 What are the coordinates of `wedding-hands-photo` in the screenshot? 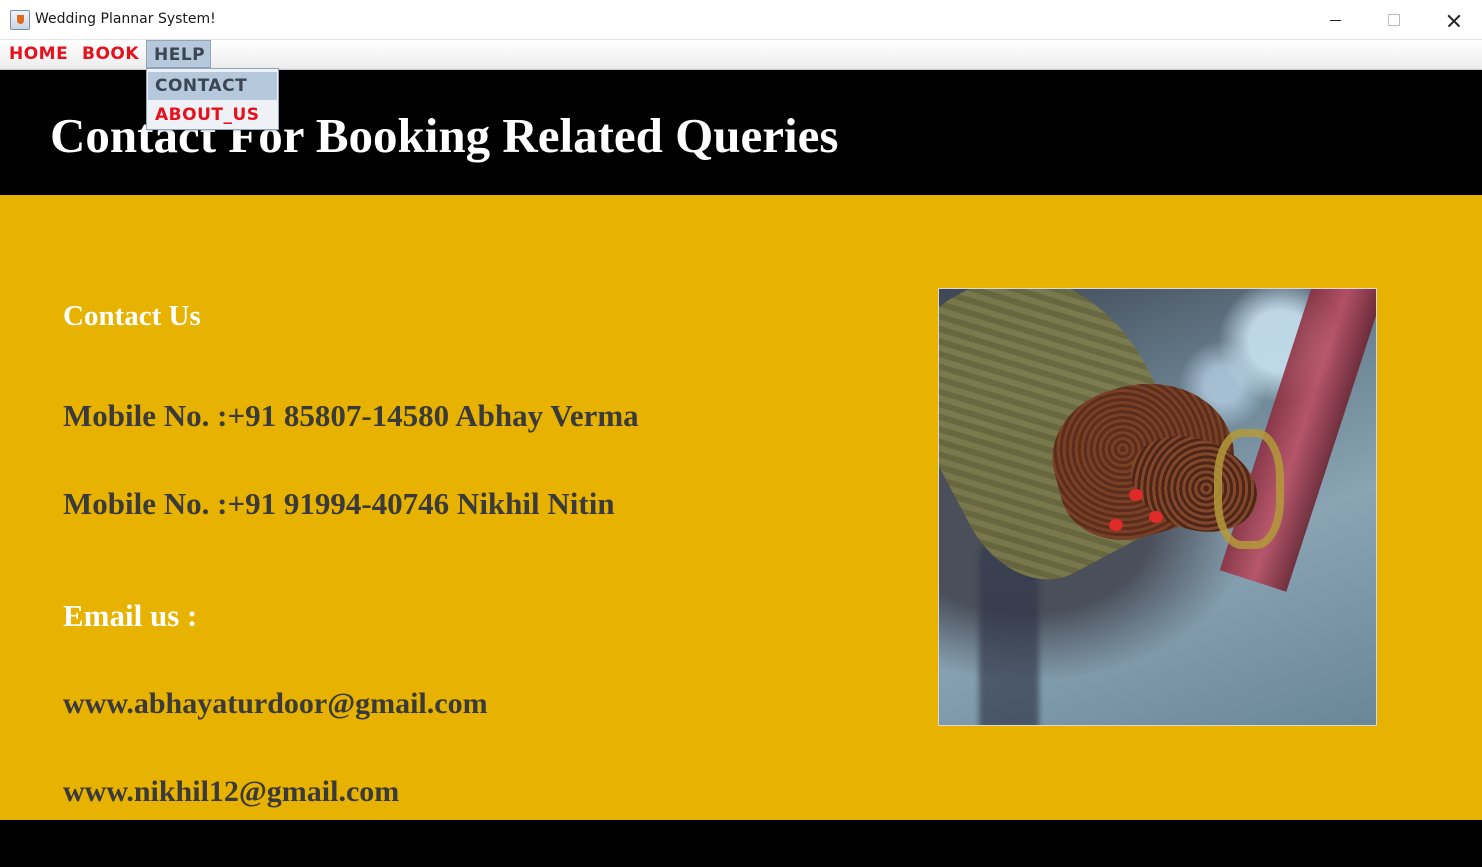 It's located at (1157, 507).